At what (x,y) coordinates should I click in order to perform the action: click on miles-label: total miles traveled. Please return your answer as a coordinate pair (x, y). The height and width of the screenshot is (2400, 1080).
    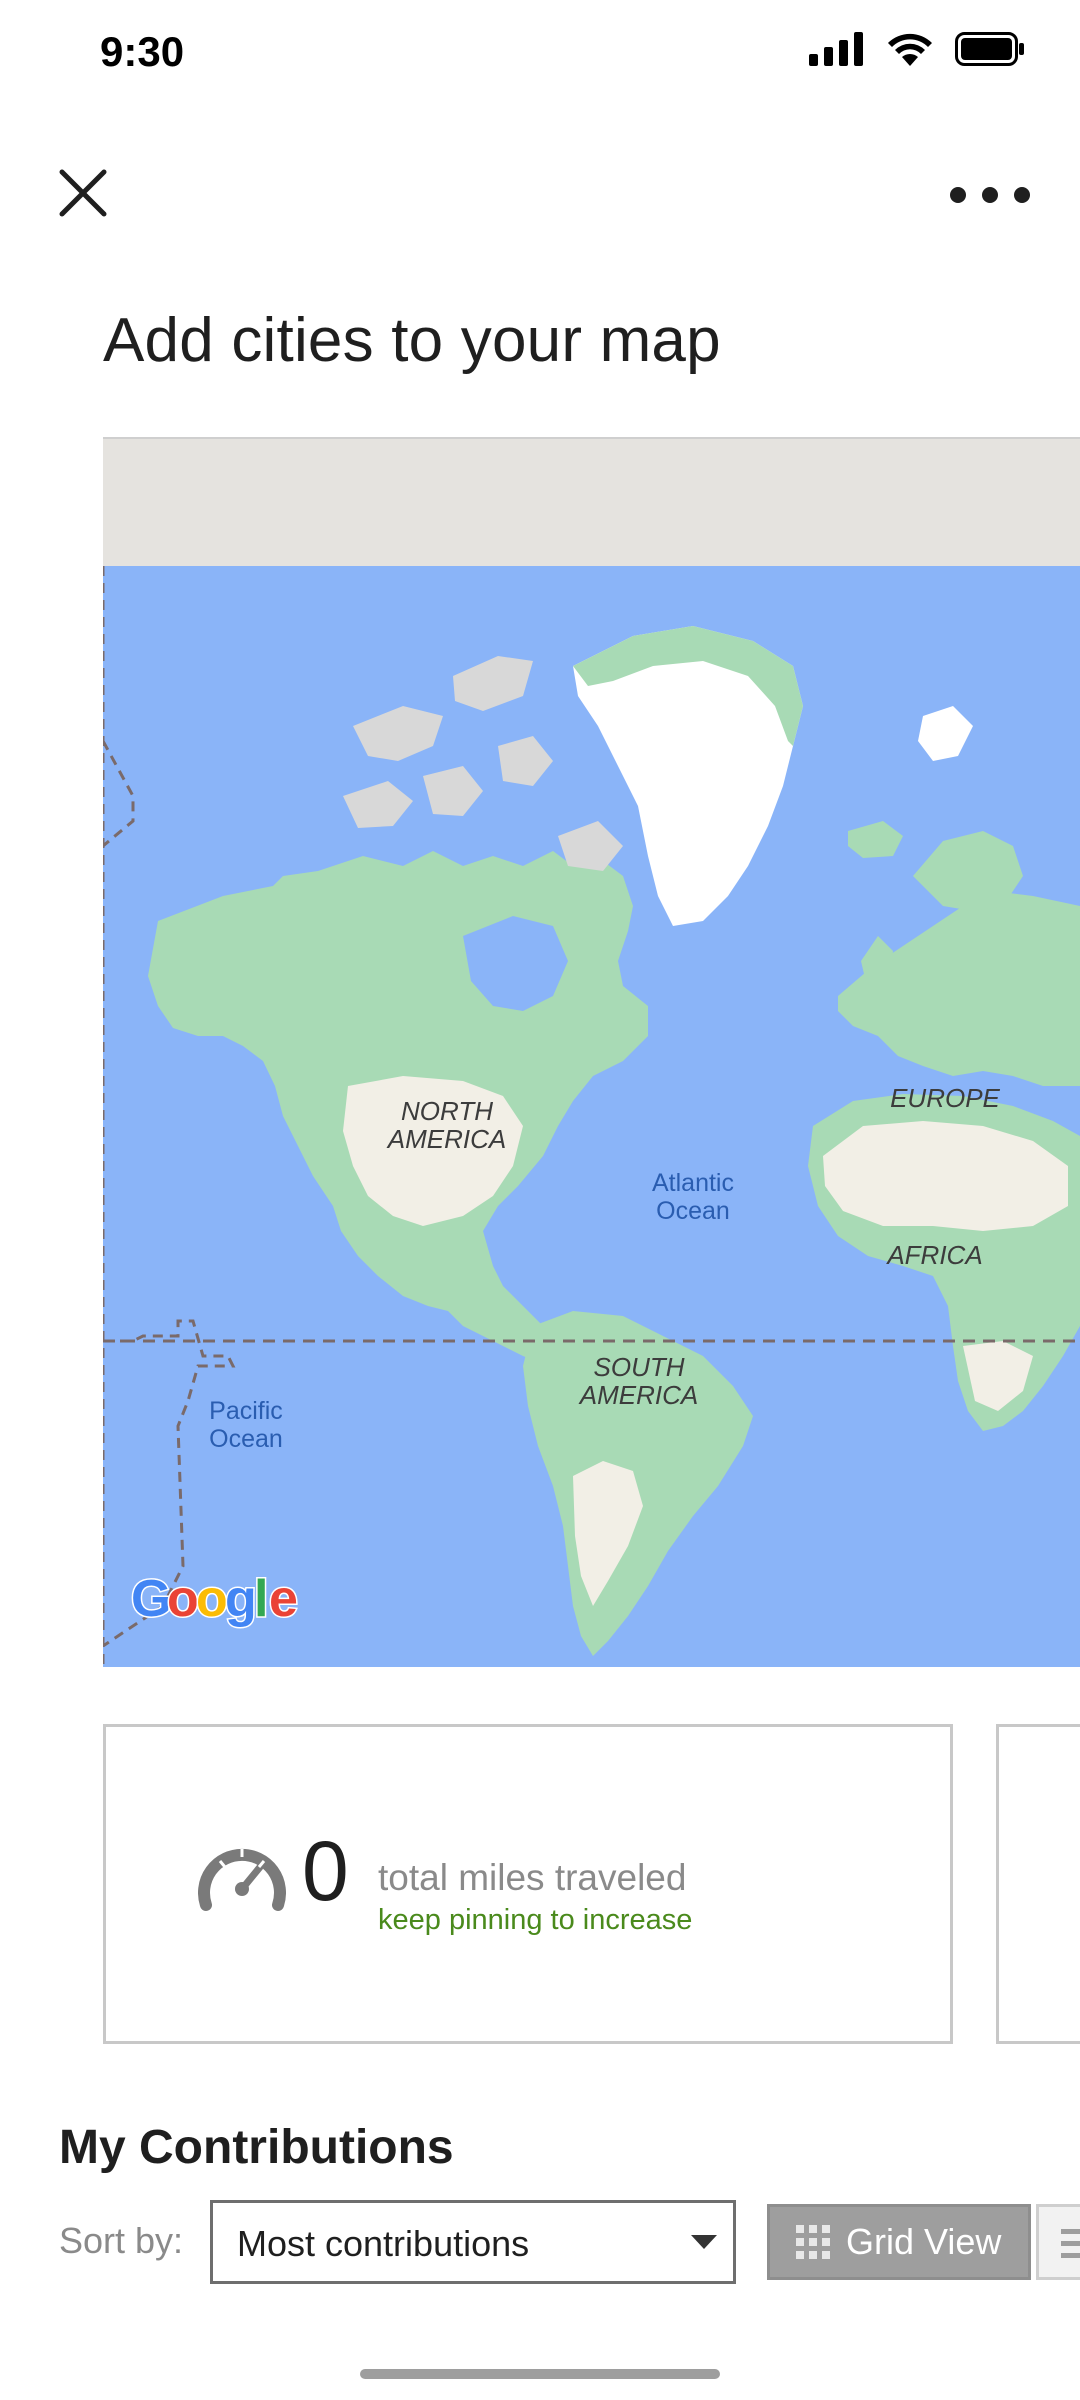
    Looking at the image, I should click on (532, 1877).